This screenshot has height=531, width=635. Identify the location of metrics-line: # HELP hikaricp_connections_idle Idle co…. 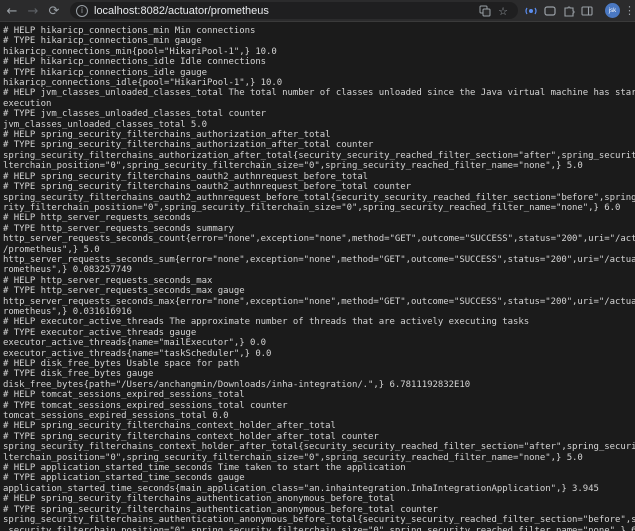
(135, 62).